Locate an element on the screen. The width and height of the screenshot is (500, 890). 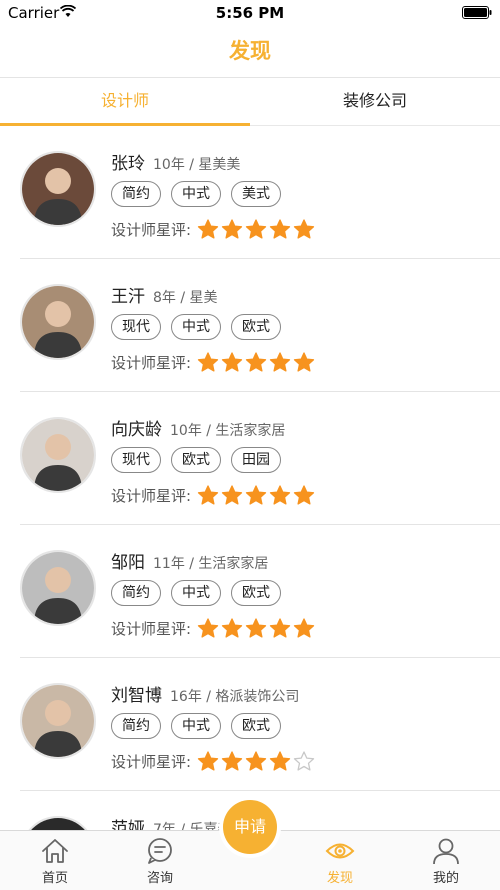
designer-name: 刘智博 is located at coordinates (136, 696).